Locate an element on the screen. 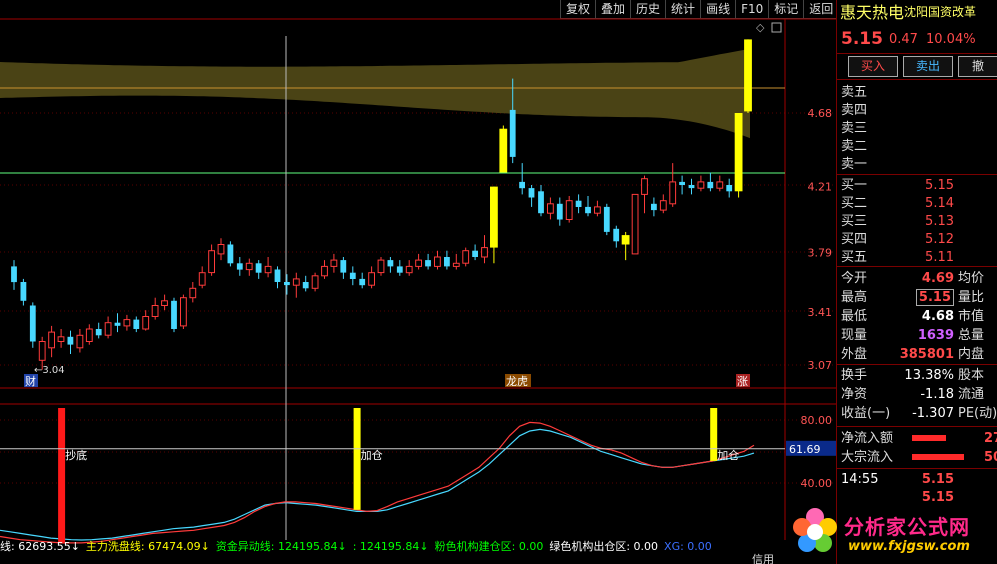 This screenshot has height=564, width=997. window-restore-icon is located at coordinates (776, 27).